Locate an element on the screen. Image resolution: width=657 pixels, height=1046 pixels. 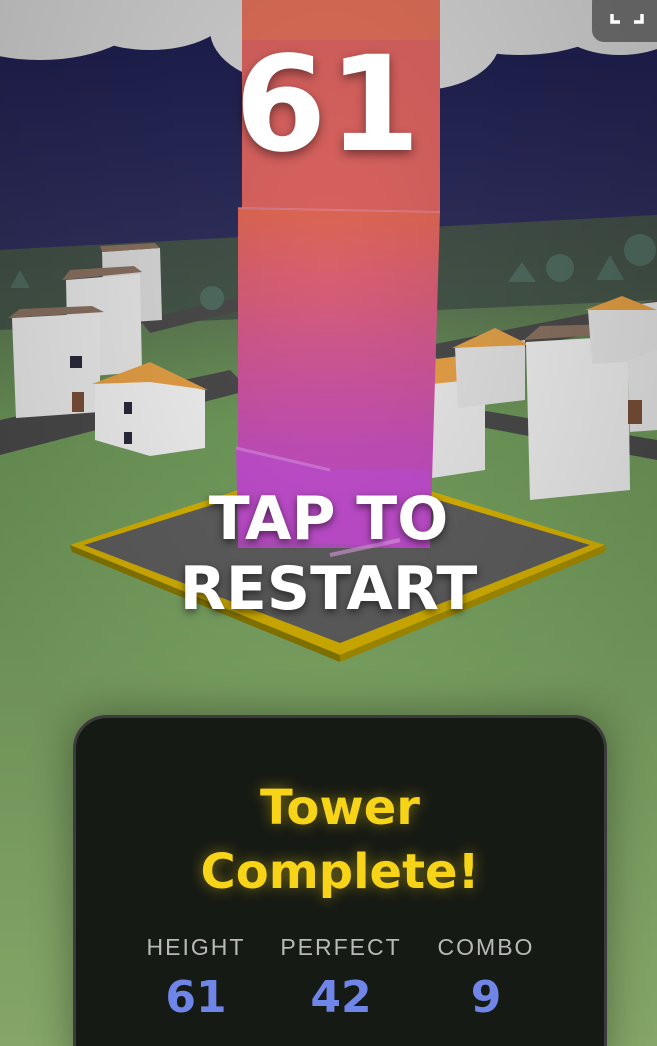
stat-combo: COMBO 9 is located at coordinates (486, 978).